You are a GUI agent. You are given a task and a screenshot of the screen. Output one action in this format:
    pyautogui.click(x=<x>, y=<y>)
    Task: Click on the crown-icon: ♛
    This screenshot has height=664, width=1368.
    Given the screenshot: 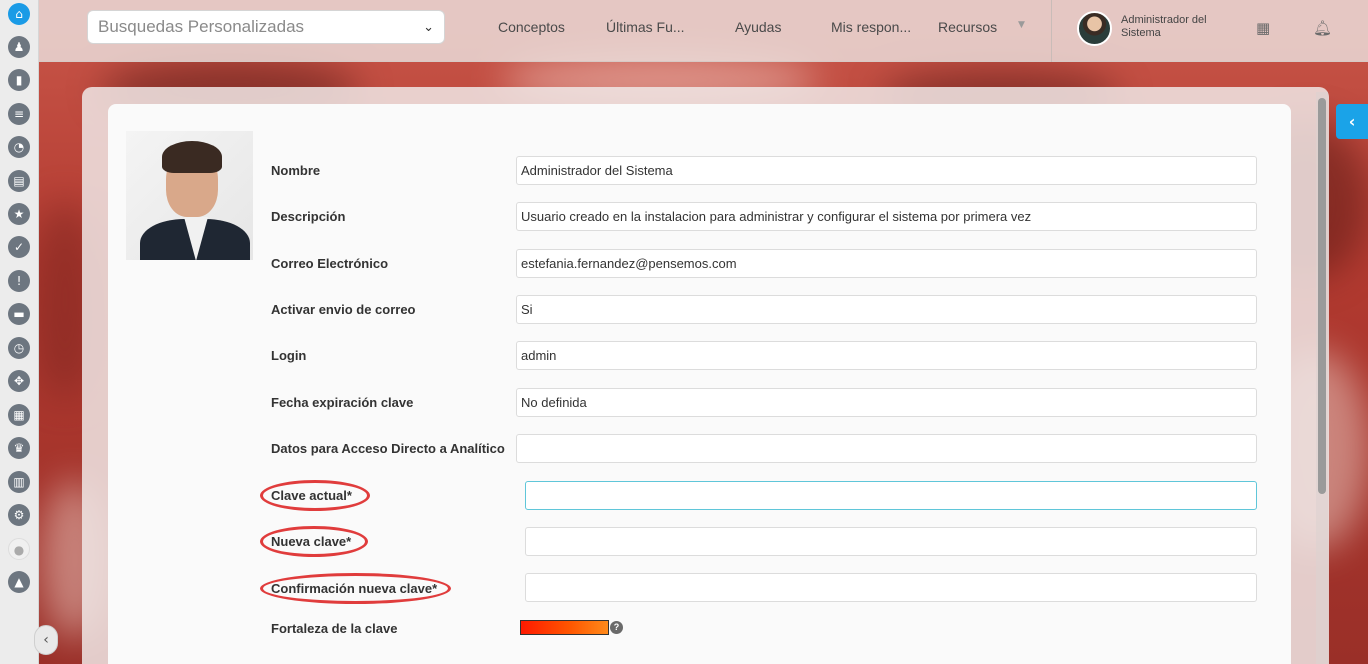 What is the action you would take?
    pyautogui.click(x=19, y=448)
    